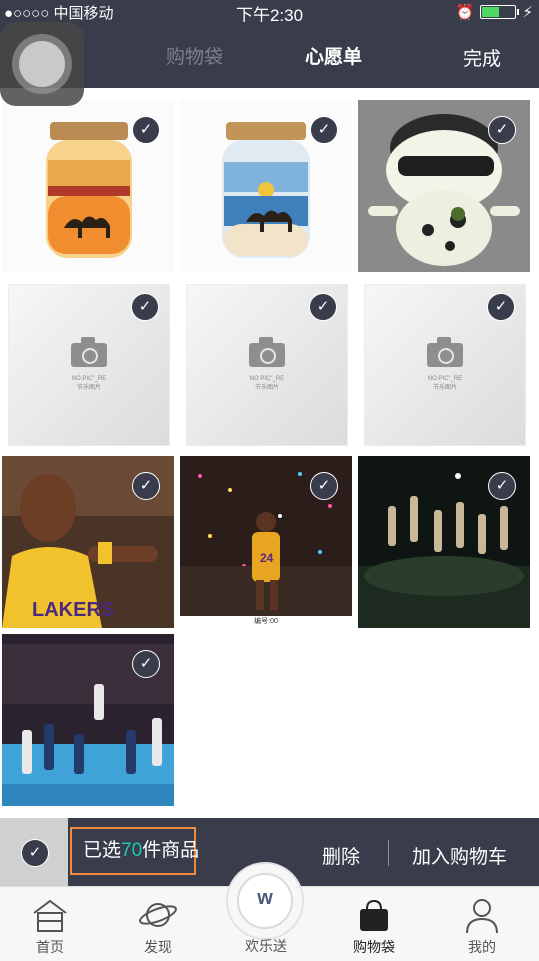 The image size is (539, 961). I want to click on tab-wishlist: 心愿单, so click(333, 55).